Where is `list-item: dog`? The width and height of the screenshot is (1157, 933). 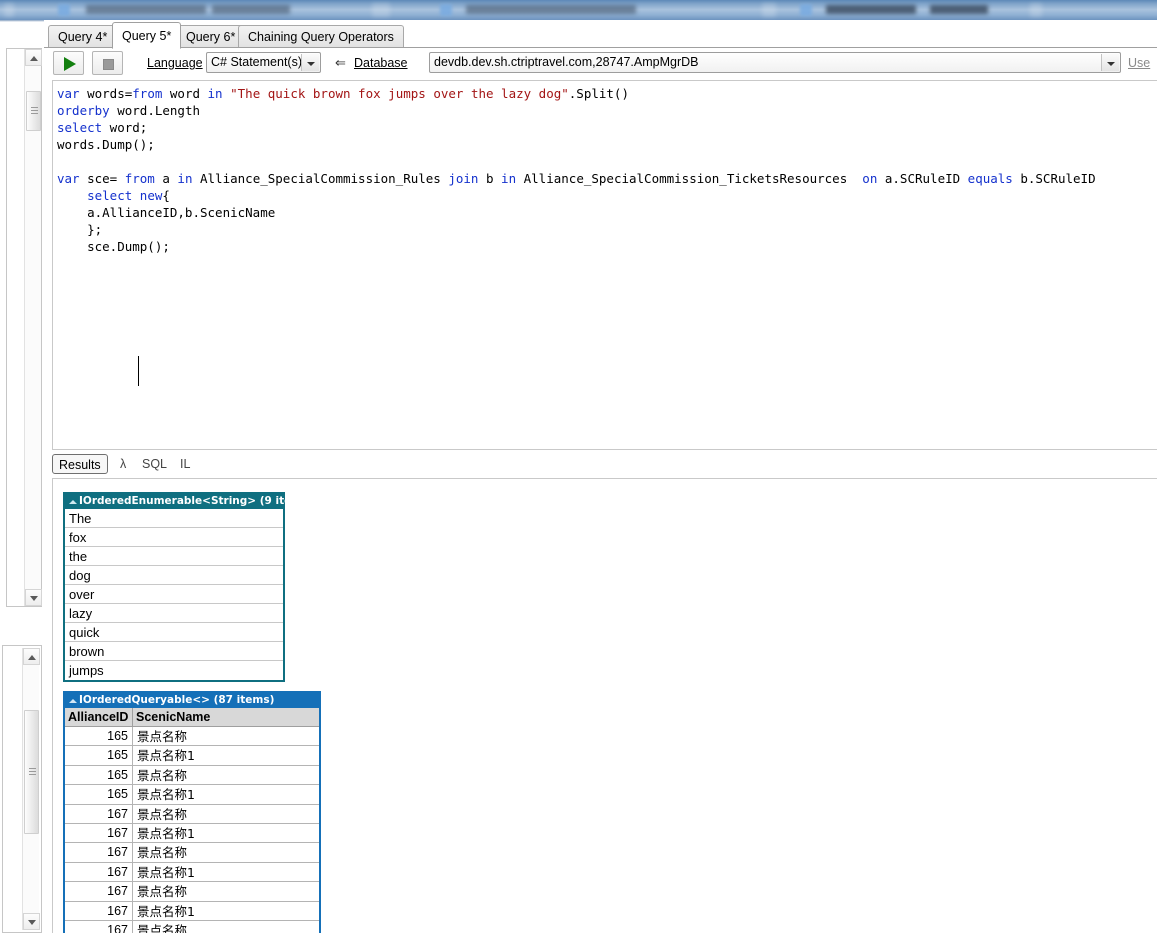 list-item: dog is located at coordinates (174, 575).